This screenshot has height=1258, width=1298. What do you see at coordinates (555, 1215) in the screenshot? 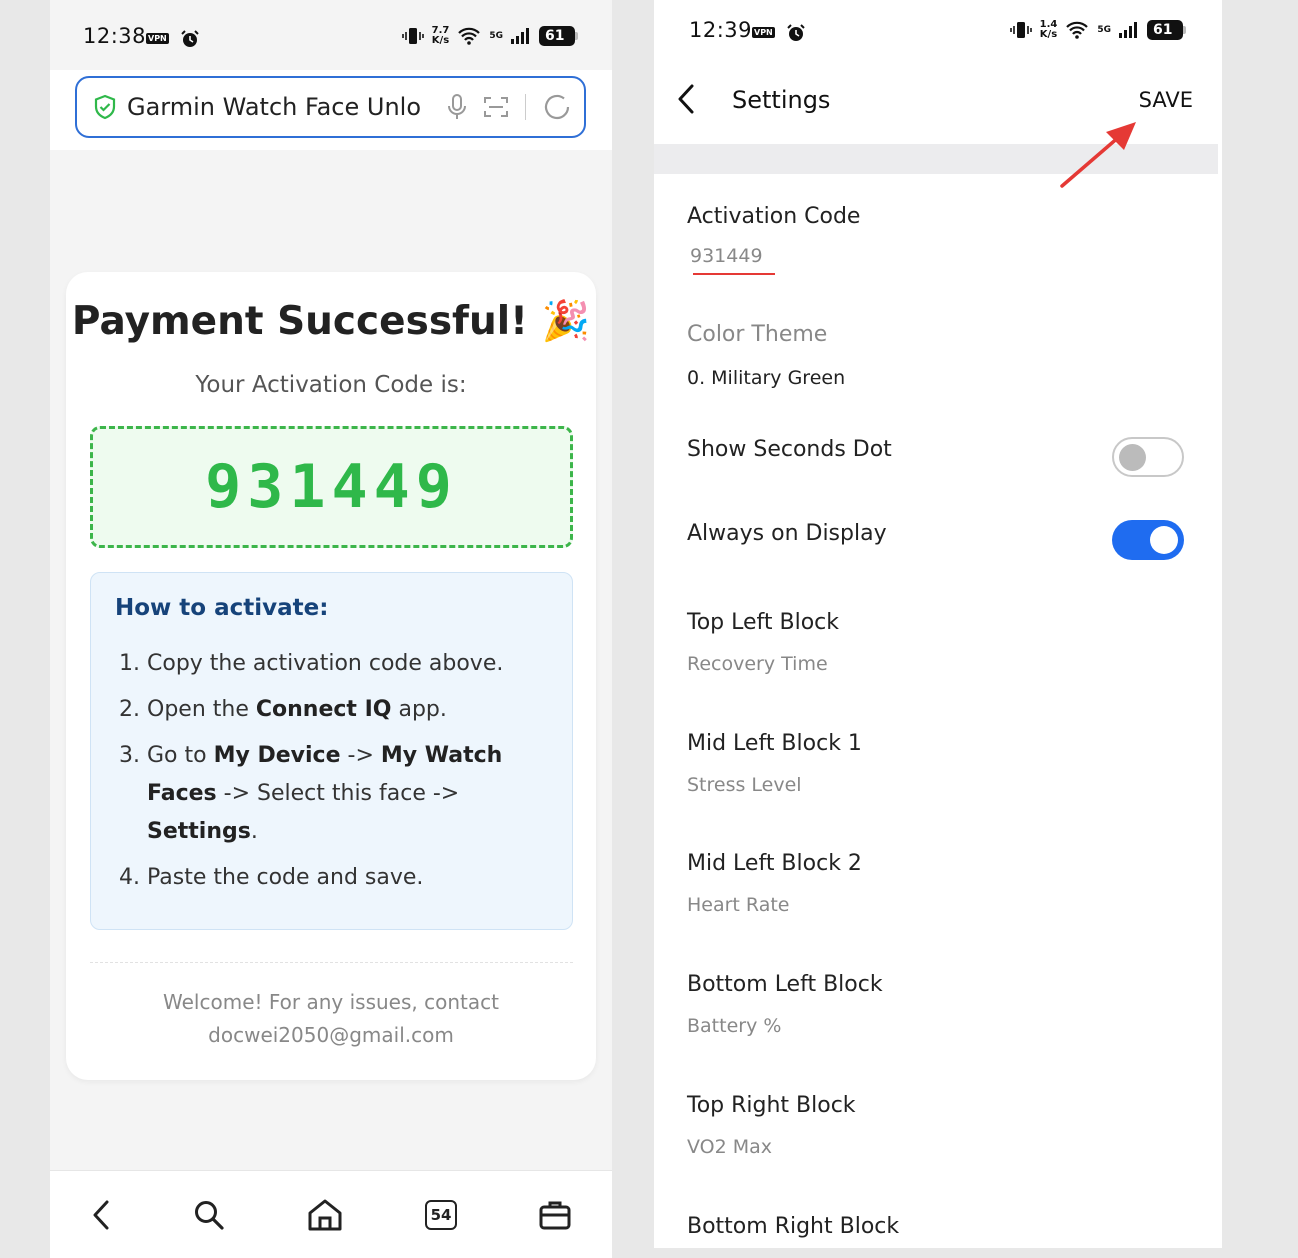
I see `briefcase-icon` at bounding box center [555, 1215].